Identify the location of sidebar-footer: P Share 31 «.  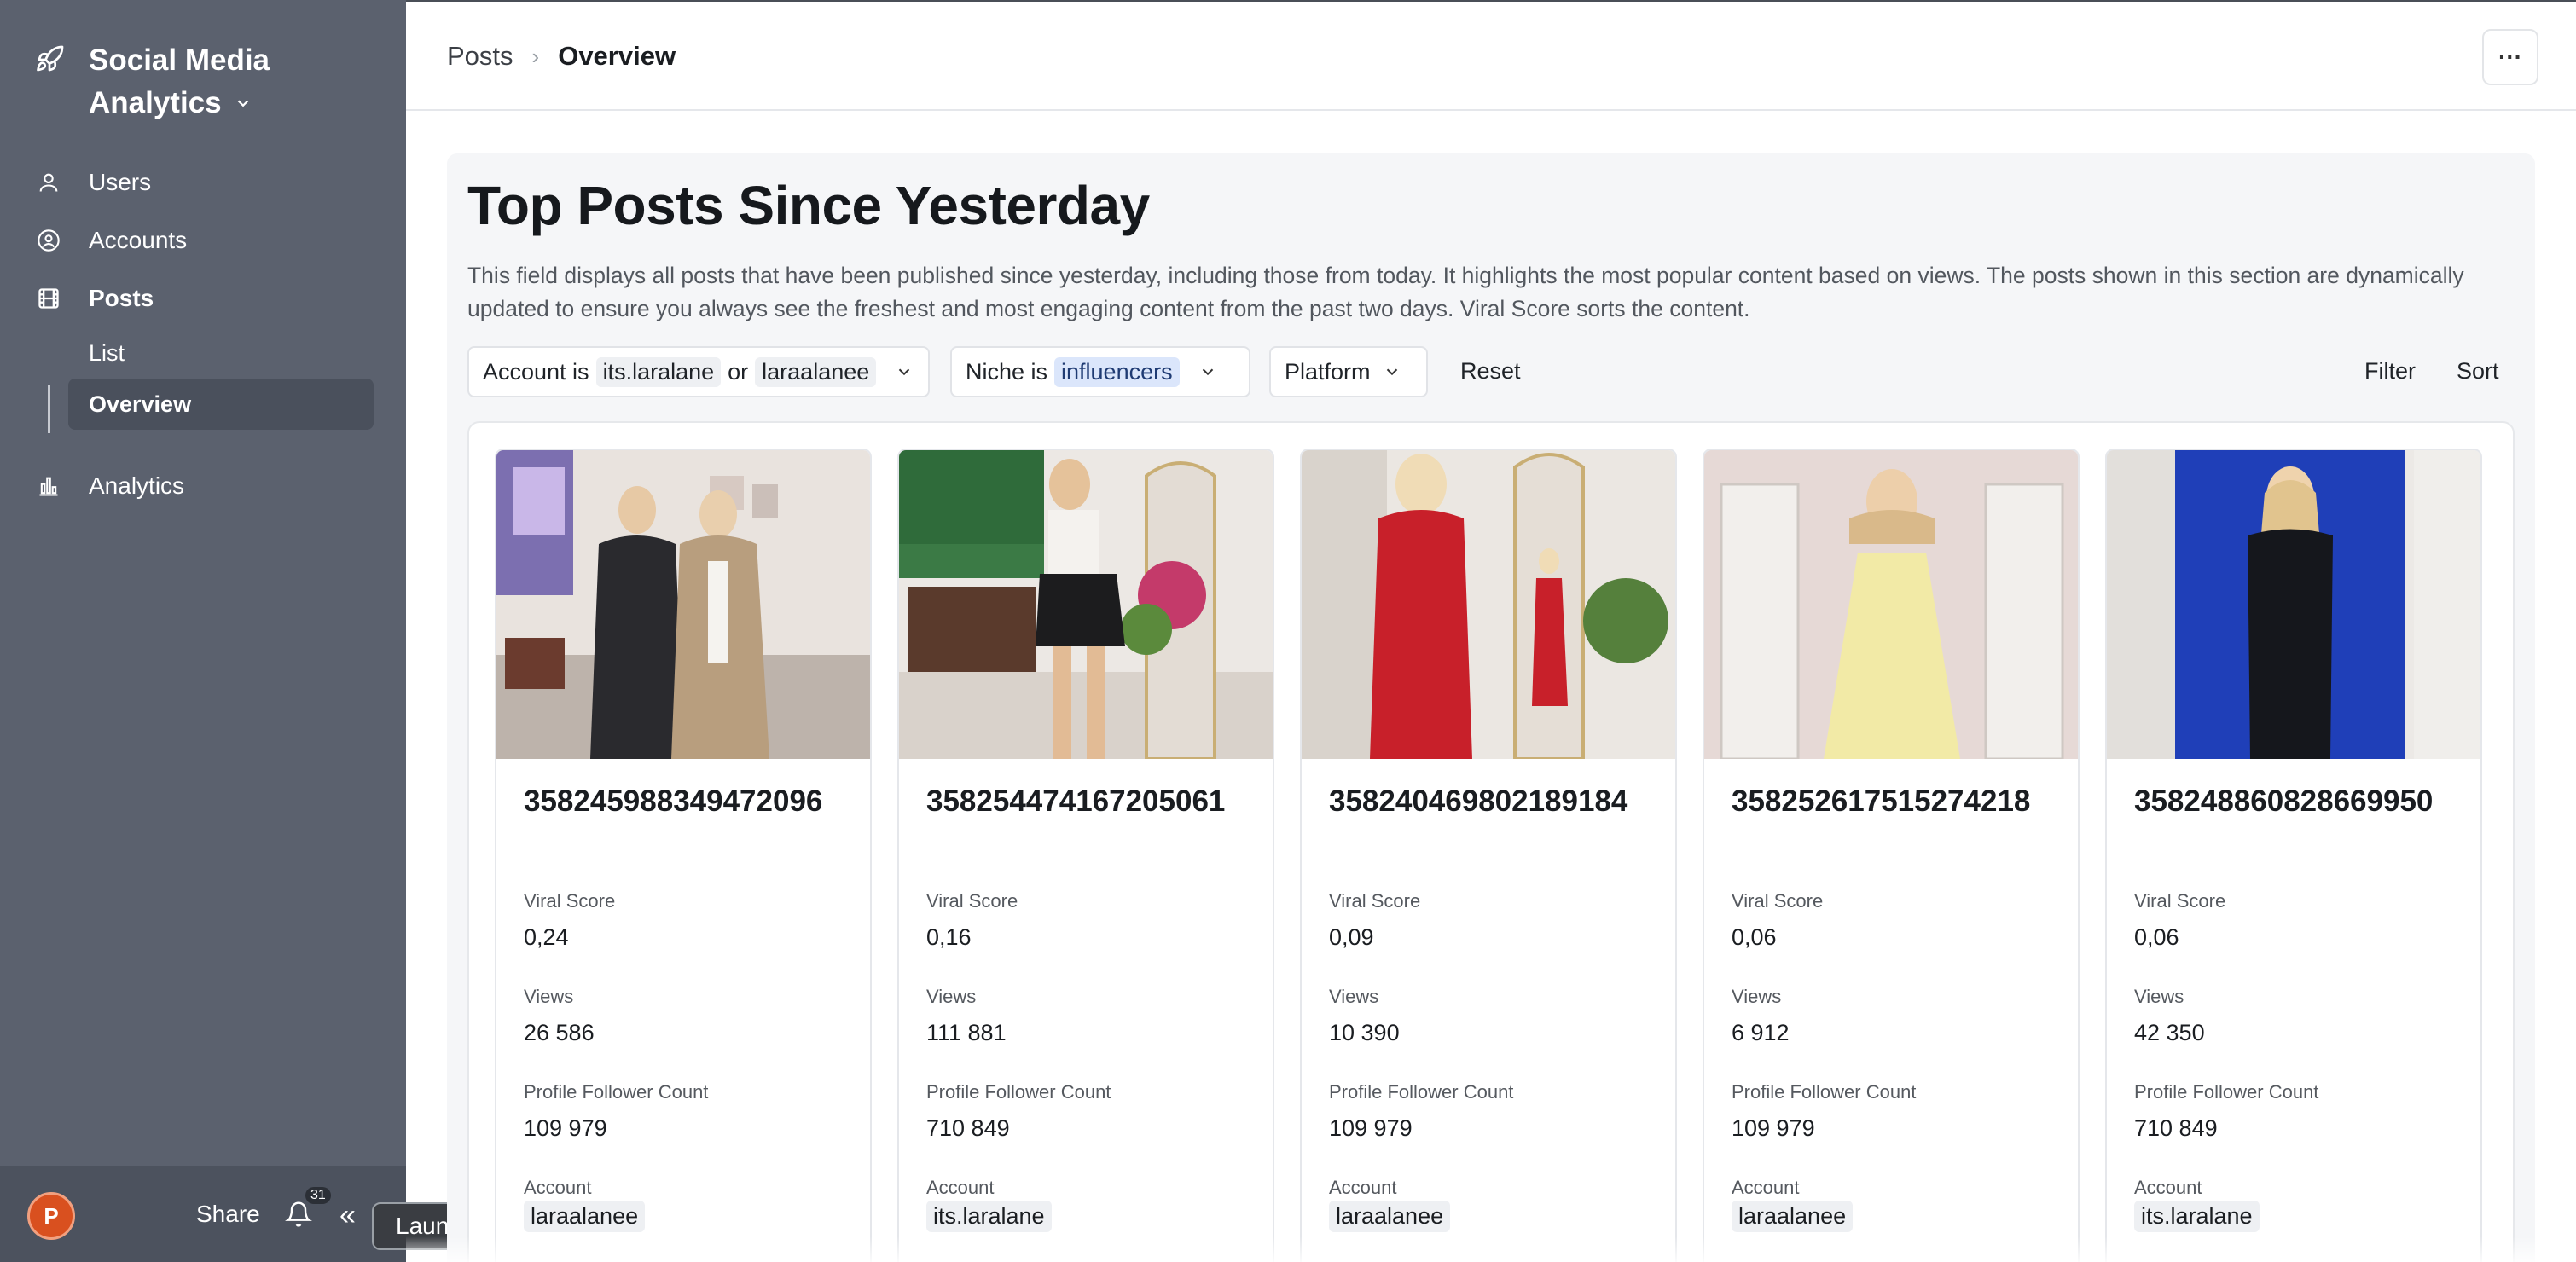
(203, 1214).